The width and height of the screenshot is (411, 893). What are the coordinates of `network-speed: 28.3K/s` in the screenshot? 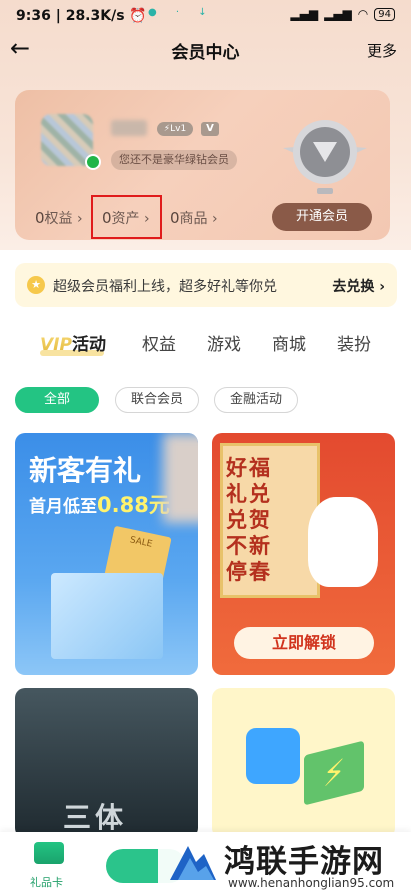 It's located at (95, 16).